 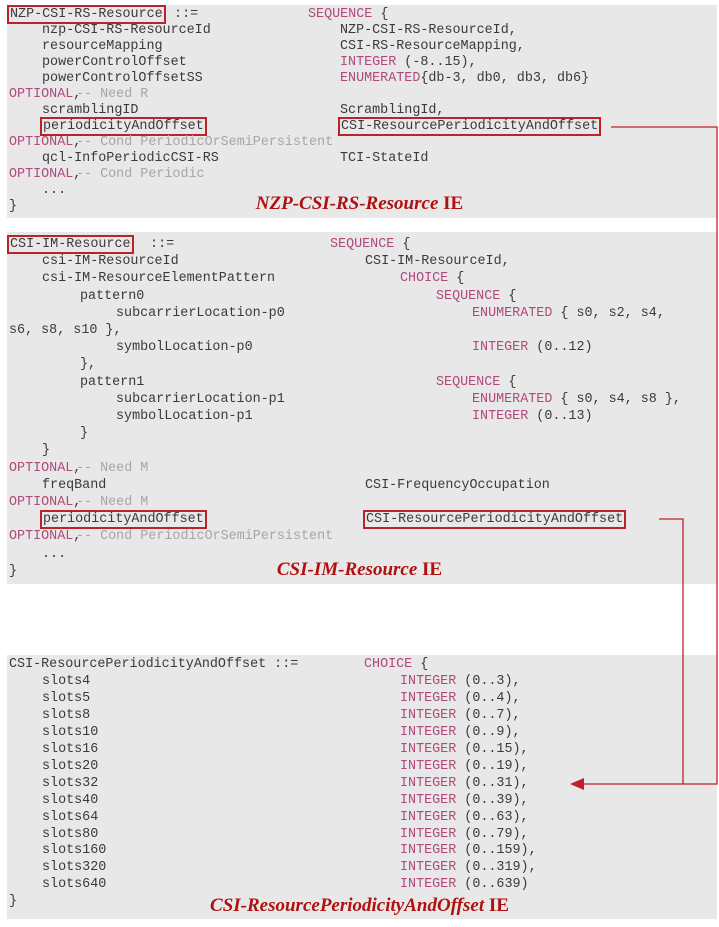 I want to click on connector-nzp, so click(x=650, y=455).